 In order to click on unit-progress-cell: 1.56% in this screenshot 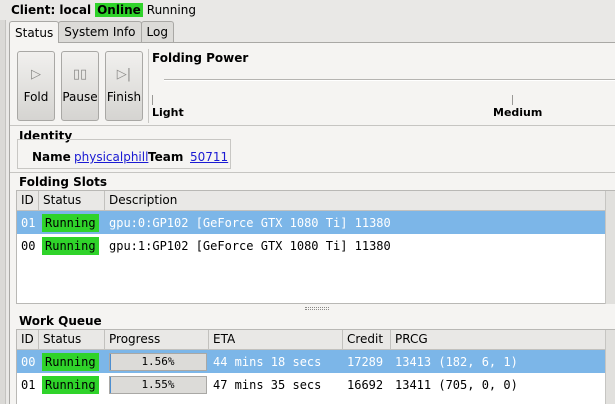, I will do `click(157, 361)`.